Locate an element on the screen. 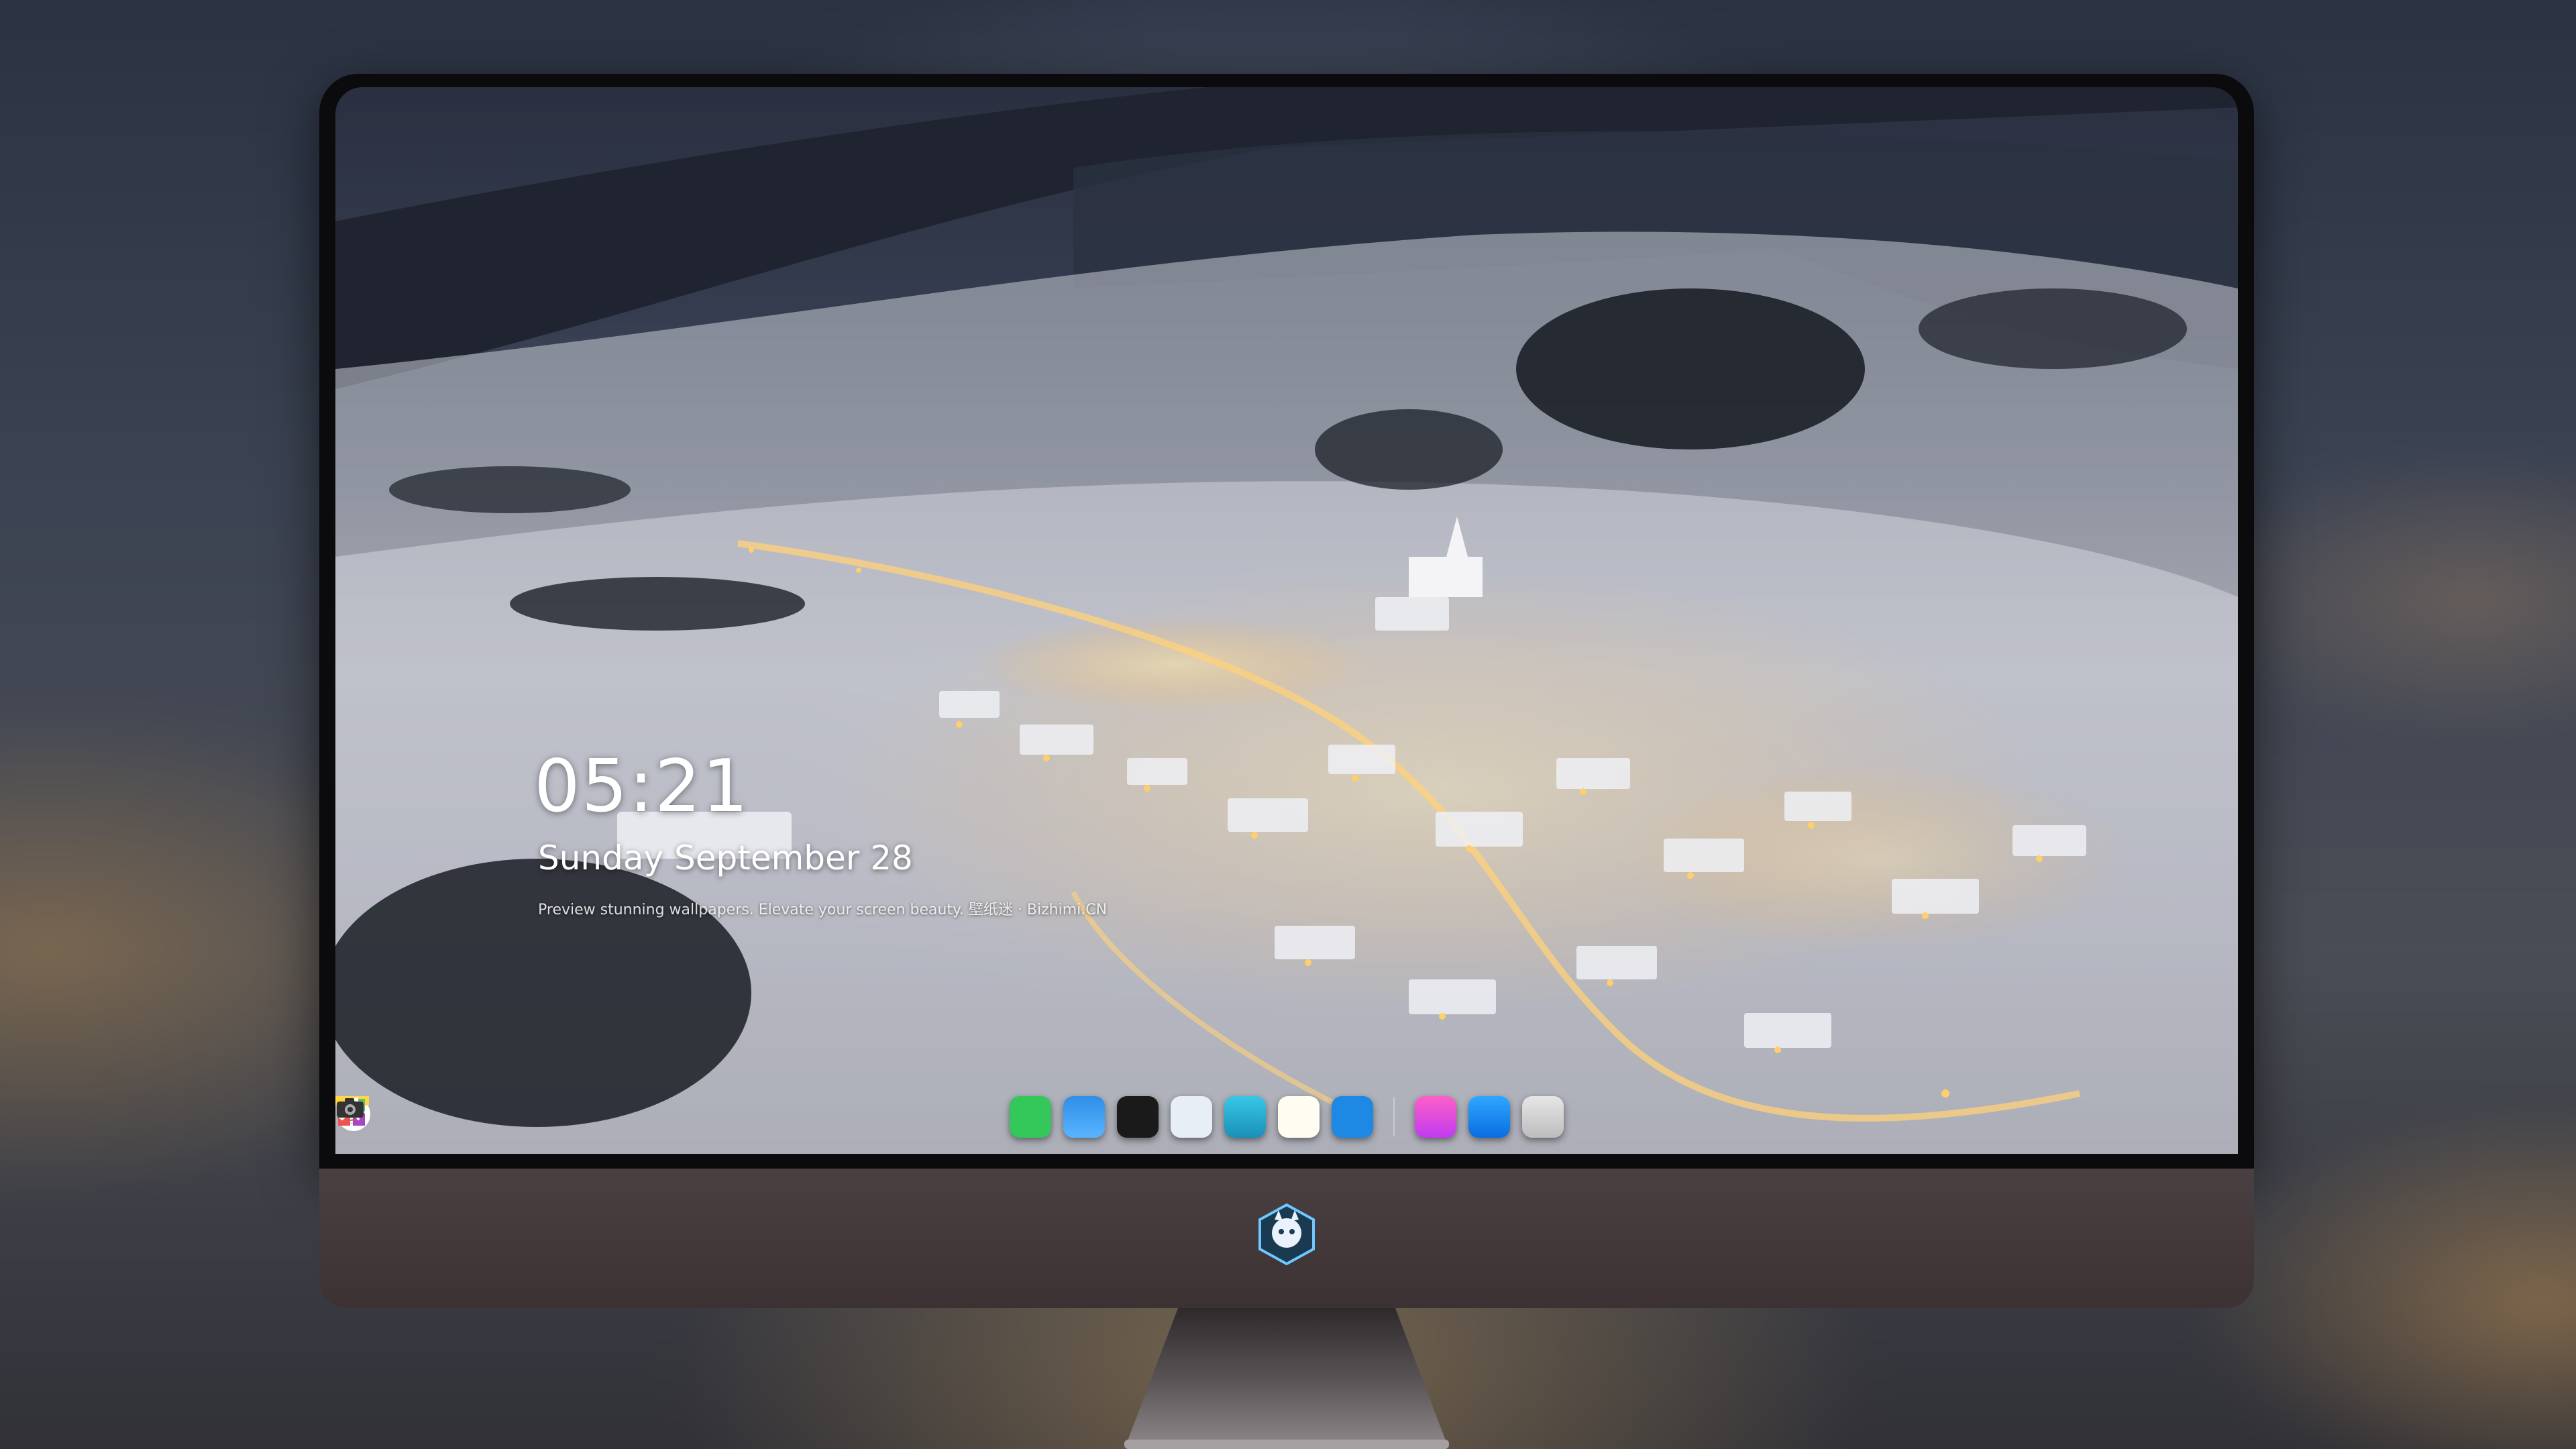 Image resolution: width=2576 pixels, height=1449 pixels. lockscreen-date: Sunday September 28 is located at coordinates (725, 858).